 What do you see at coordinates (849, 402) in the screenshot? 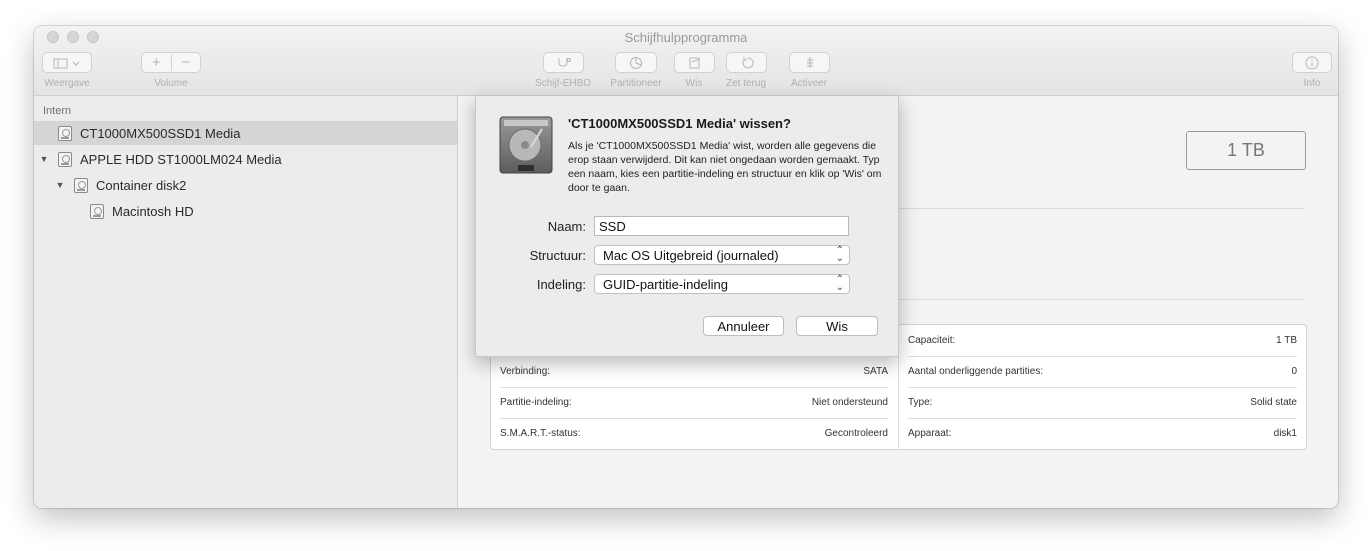
I see `info-value: Niet ondersteund` at bounding box center [849, 402].